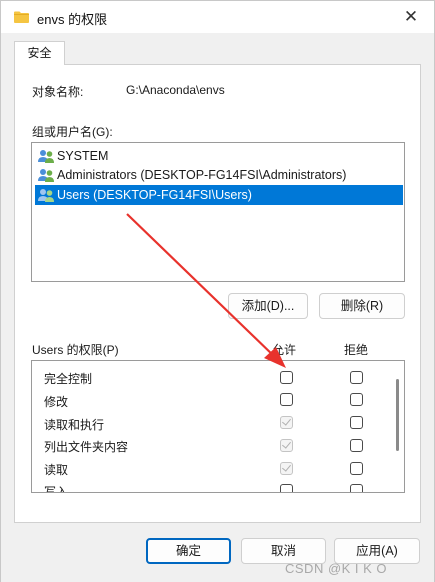 The width and height of the screenshot is (435, 582). What do you see at coordinates (72, 19) in the screenshot?
I see `window-title: envs 的权限` at bounding box center [72, 19].